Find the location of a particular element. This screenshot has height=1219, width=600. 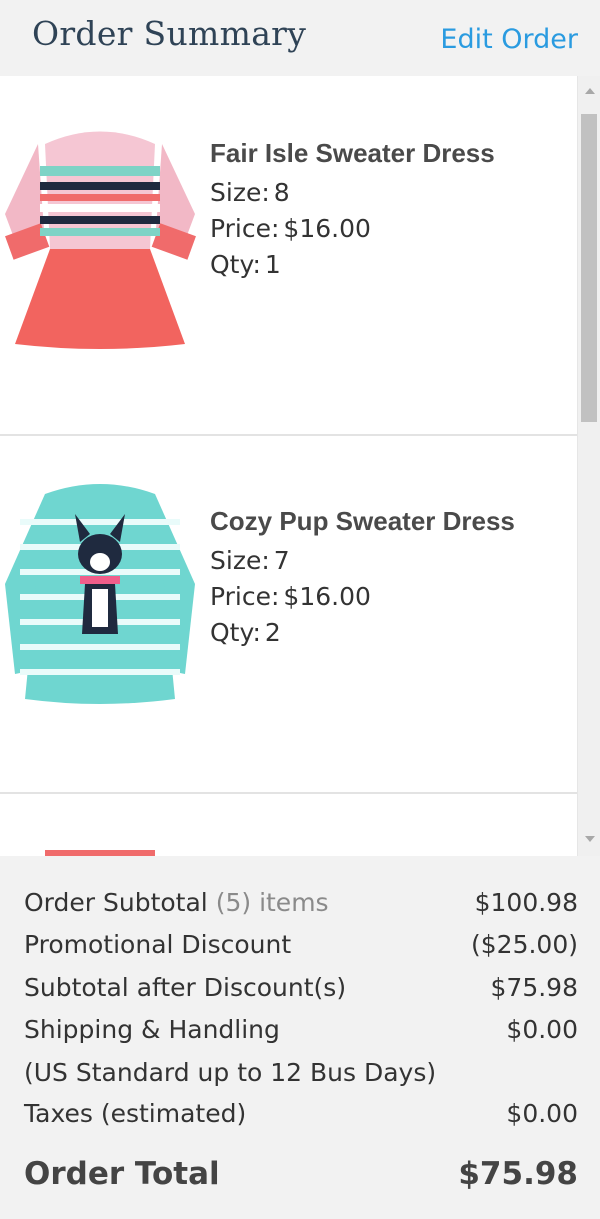

order-item is located at coordinates (288, 825).